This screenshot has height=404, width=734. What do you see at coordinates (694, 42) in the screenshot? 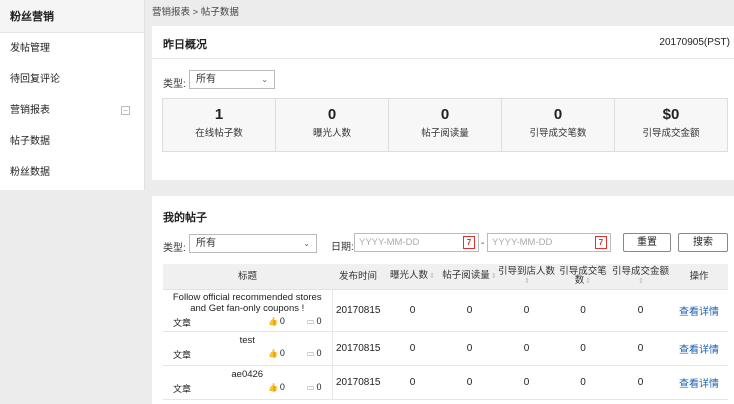
I see `overview-date: 20170905(PST)` at bounding box center [694, 42].